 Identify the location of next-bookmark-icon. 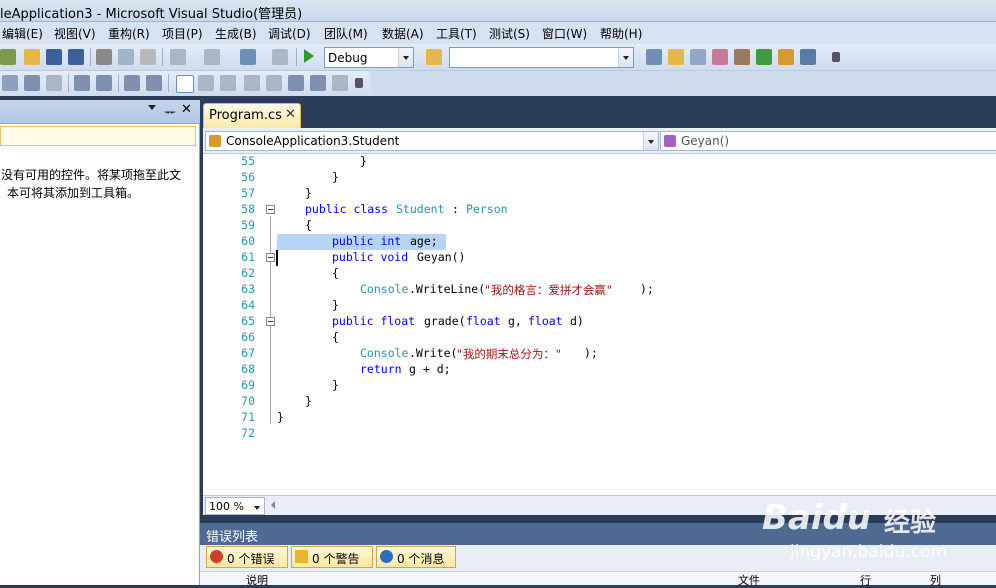
(228, 83).